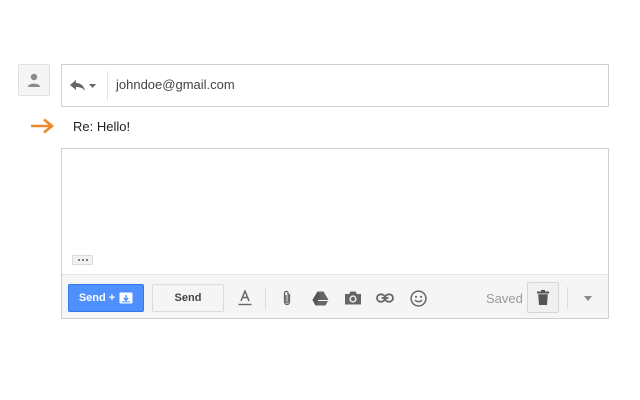 The image size is (640, 400). I want to click on paperclip-icon, so click(287, 297).